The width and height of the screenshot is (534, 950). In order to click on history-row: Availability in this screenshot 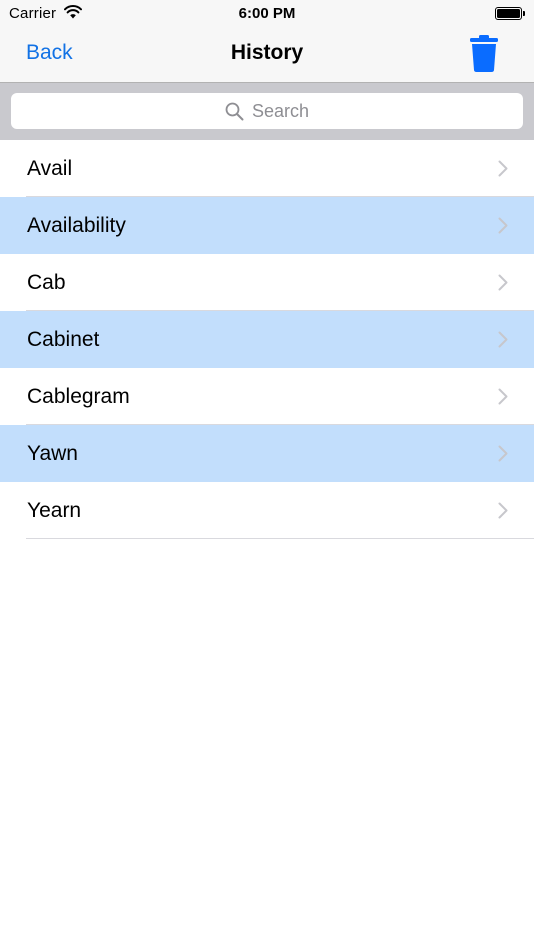, I will do `click(267, 225)`.